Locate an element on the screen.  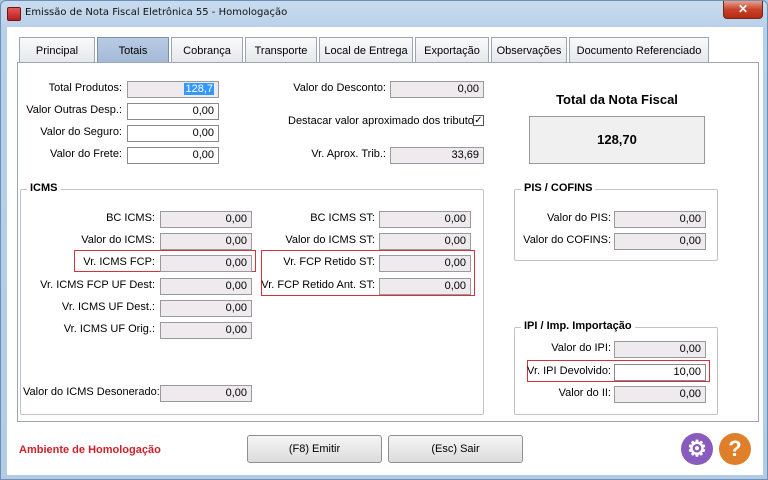
vr-fcp-retido-ant-st-field: 0,00 is located at coordinates (425, 286).